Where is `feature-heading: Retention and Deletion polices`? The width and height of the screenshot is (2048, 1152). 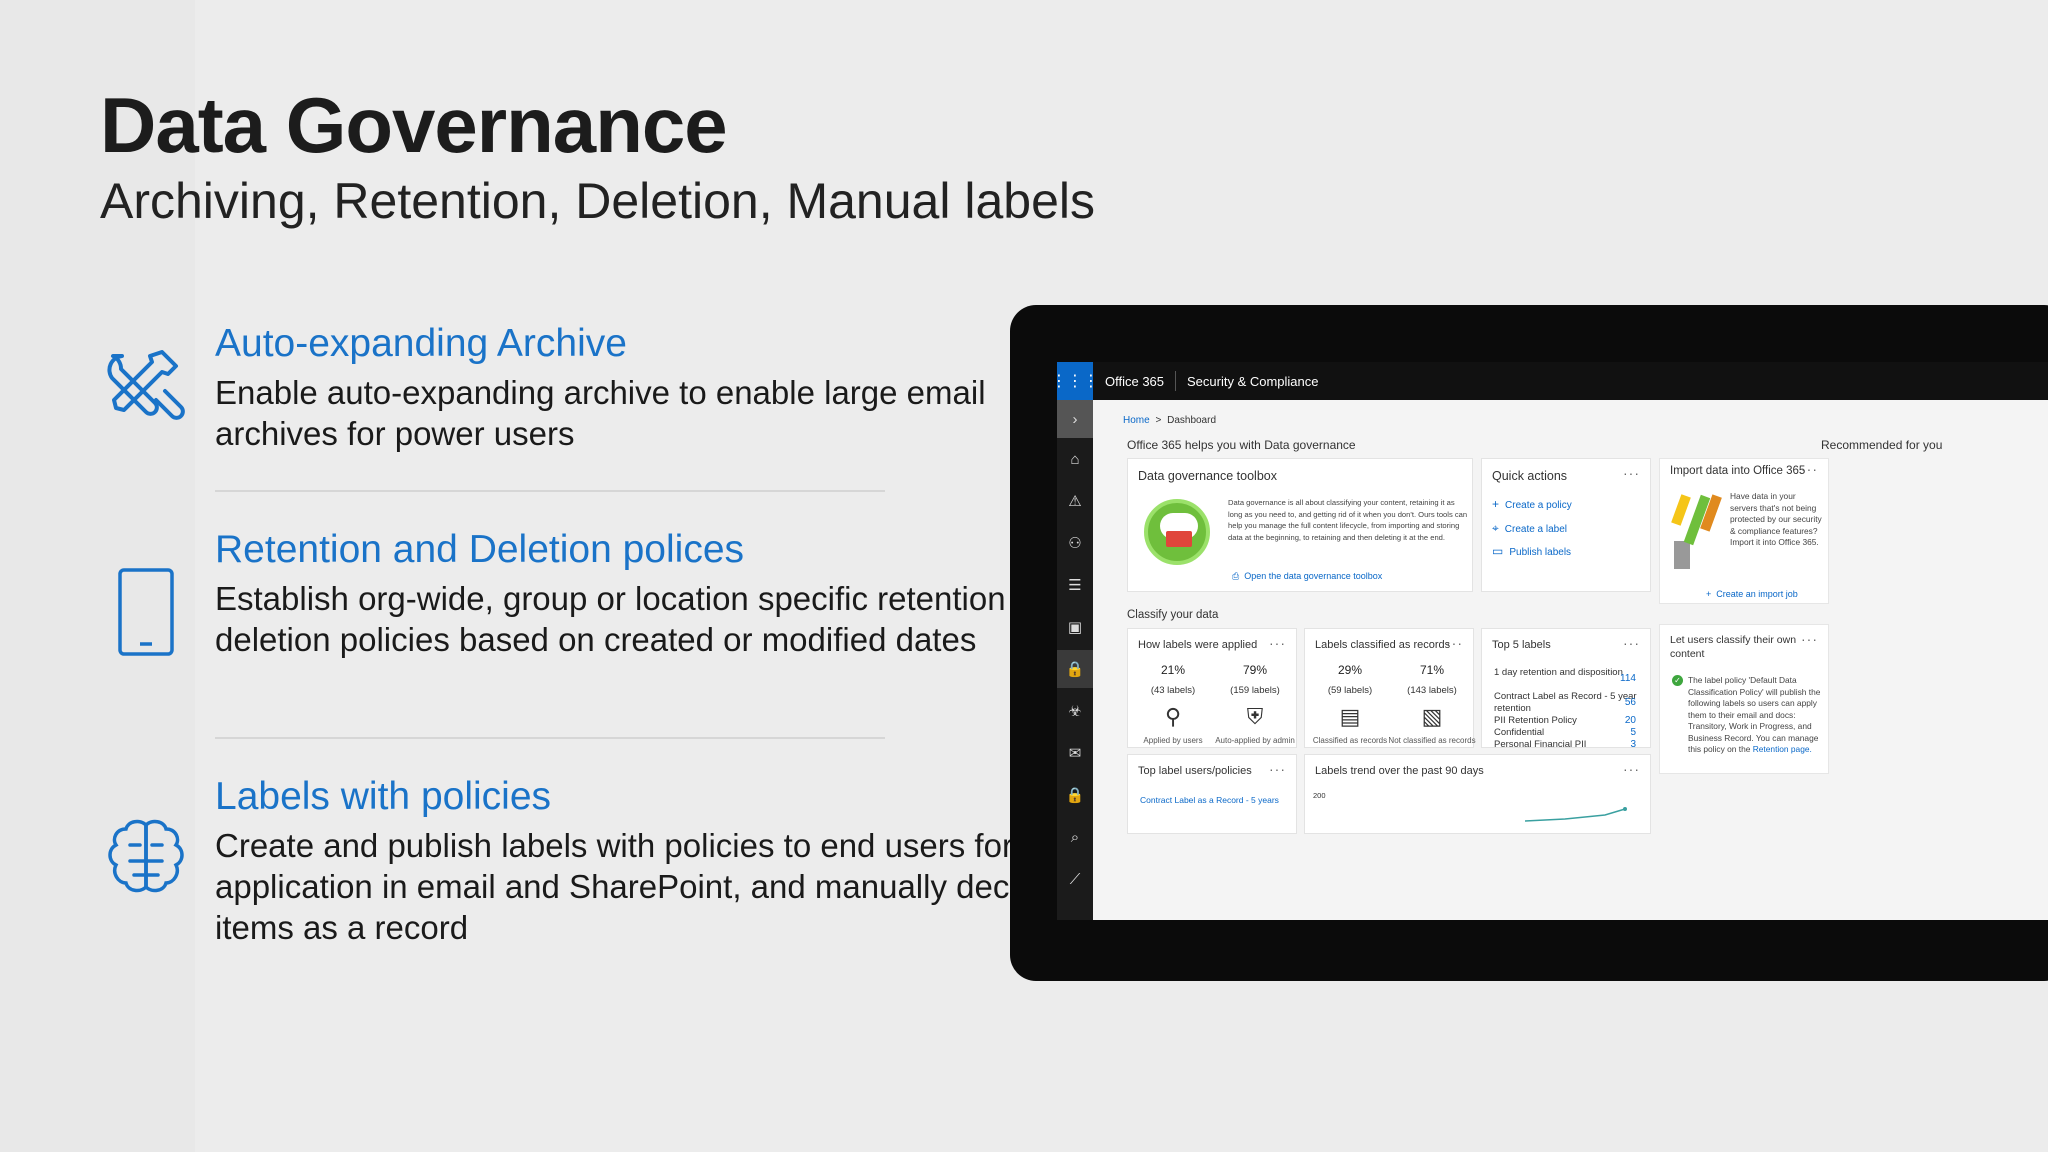 feature-heading: Retention and Deletion polices is located at coordinates (480, 549).